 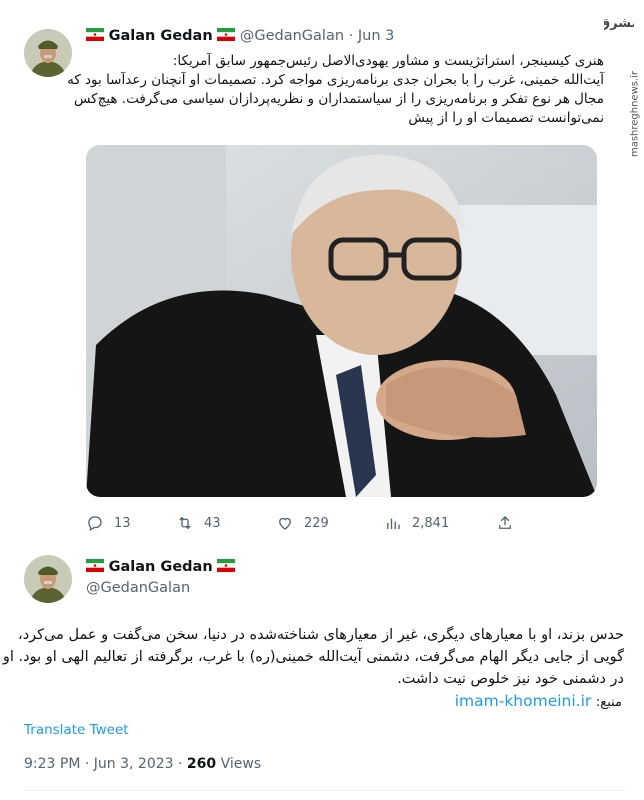 What do you see at coordinates (212, 523) in the screenshot?
I see `retweet-count: 43` at bounding box center [212, 523].